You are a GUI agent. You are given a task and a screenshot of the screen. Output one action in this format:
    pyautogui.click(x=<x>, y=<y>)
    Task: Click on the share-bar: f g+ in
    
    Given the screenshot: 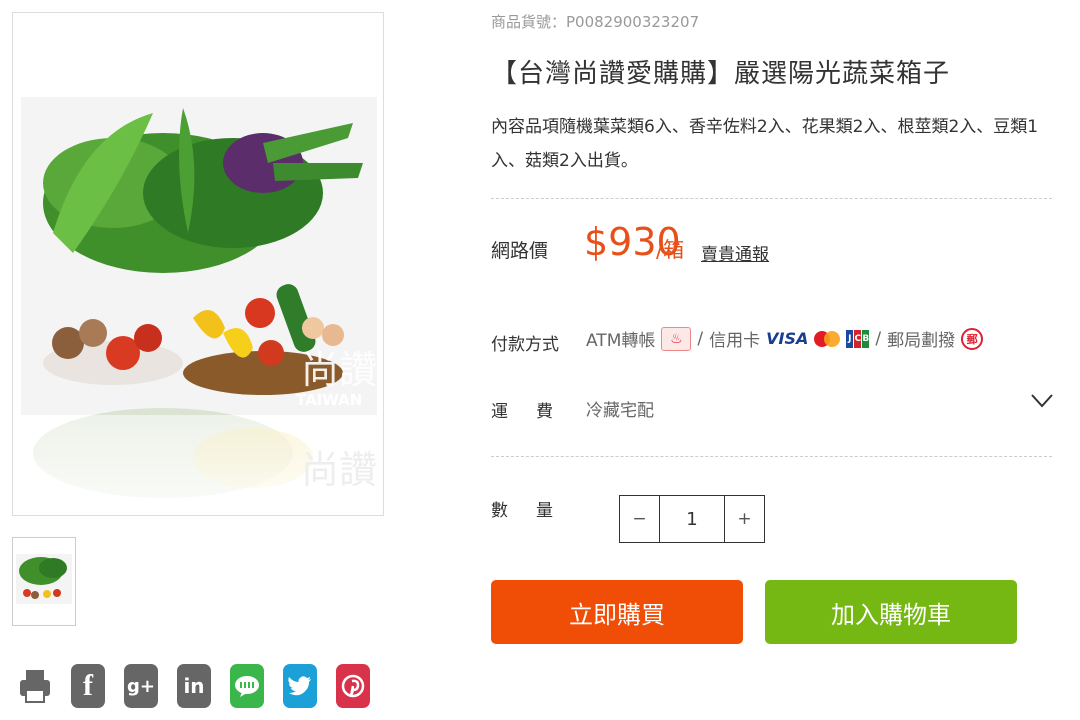 What is the action you would take?
    pyautogui.click(x=194, y=686)
    